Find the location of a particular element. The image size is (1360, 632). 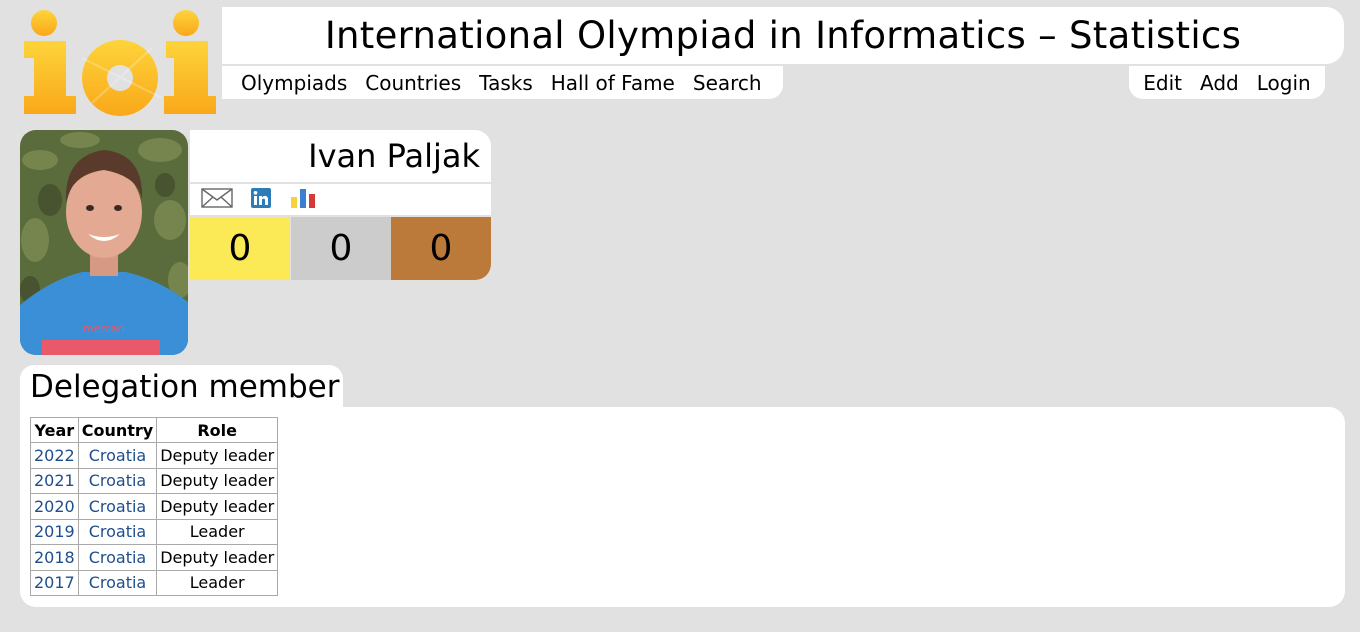

svg-text: mercari is located at coordinates (104, 328).